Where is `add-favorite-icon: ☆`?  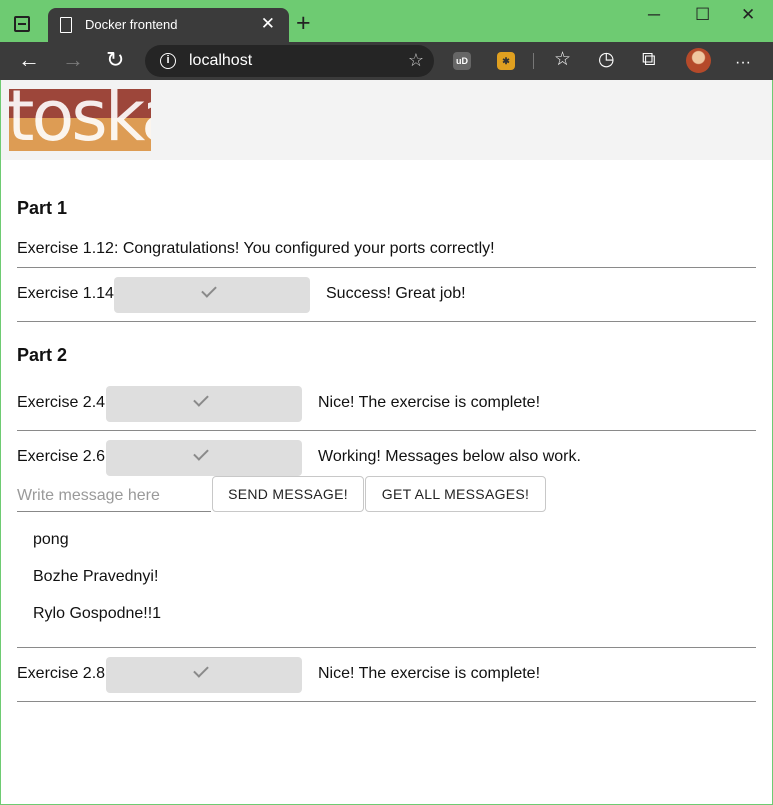 add-favorite-icon: ☆ is located at coordinates (416, 60).